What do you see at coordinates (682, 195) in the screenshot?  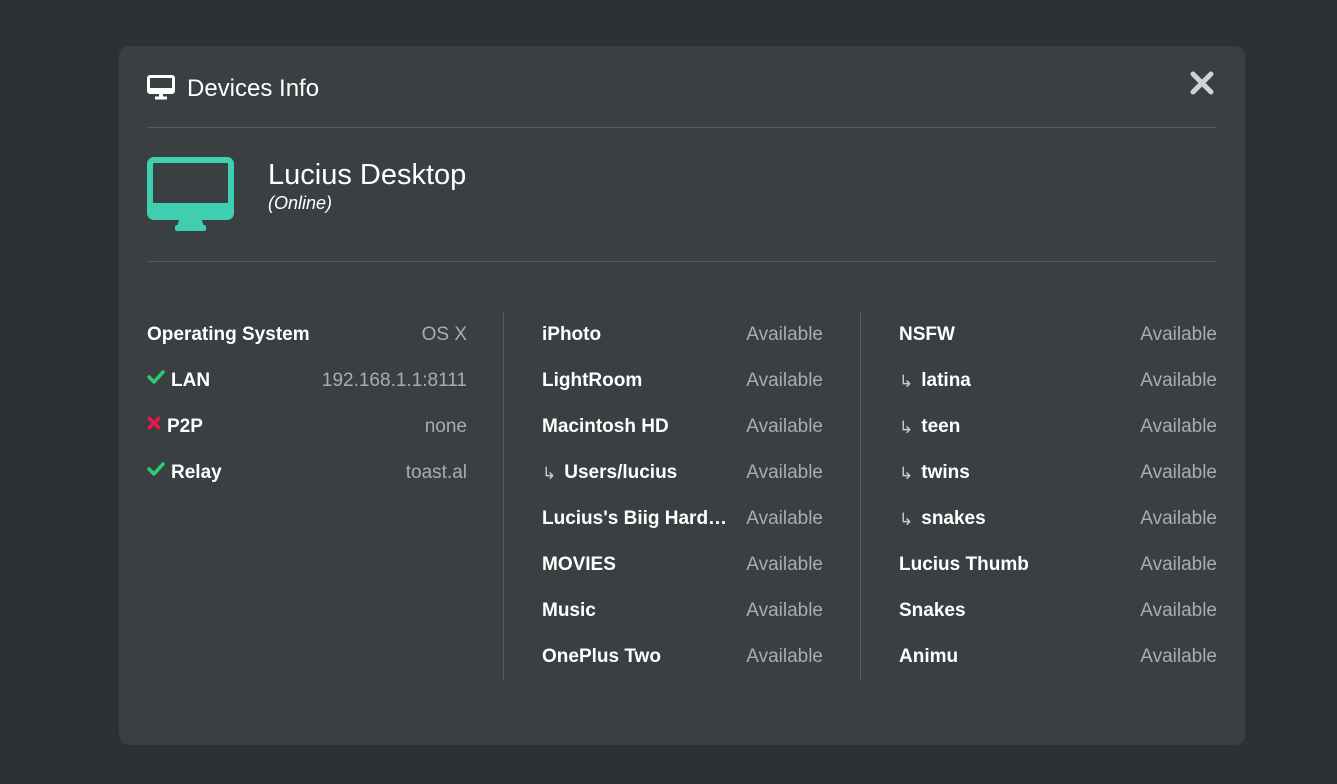 I see `device-summary: Lucius Desktop (Online)` at bounding box center [682, 195].